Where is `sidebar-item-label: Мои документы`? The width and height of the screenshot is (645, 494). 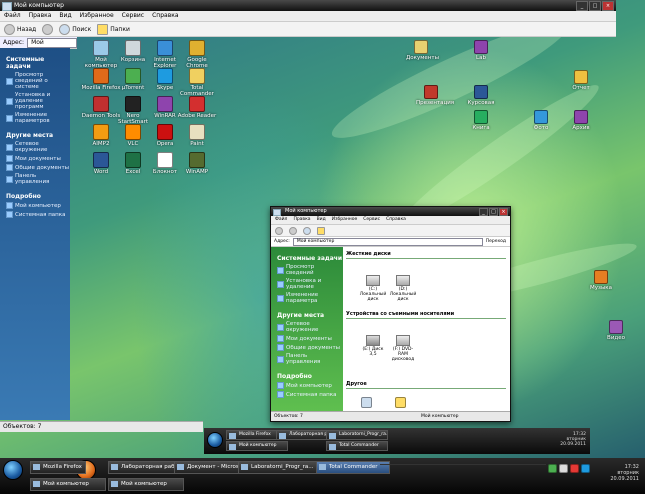
sidebar-item-label: Мои документы is located at coordinates (309, 338).